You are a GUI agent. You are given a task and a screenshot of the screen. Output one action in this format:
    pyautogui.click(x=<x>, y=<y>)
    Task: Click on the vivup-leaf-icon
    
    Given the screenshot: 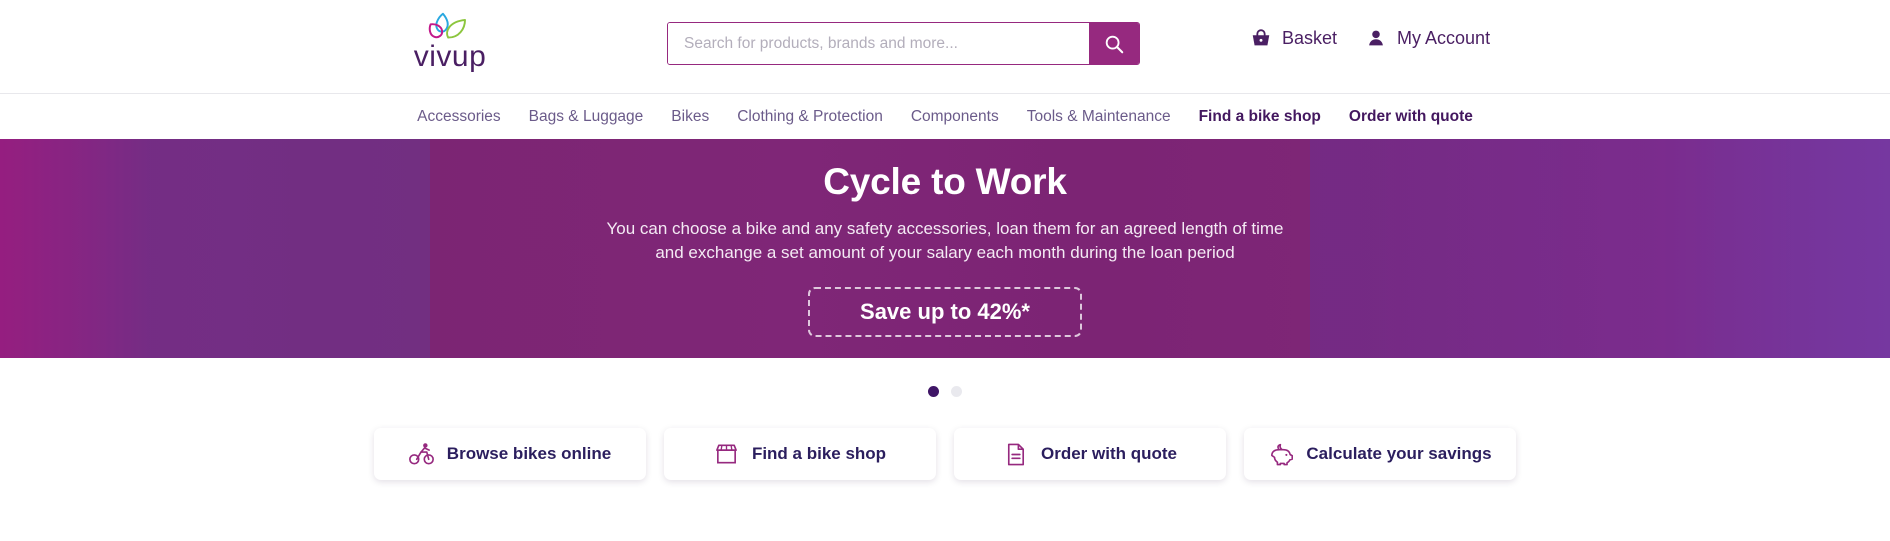 What is the action you would take?
    pyautogui.click(x=447, y=25)
    